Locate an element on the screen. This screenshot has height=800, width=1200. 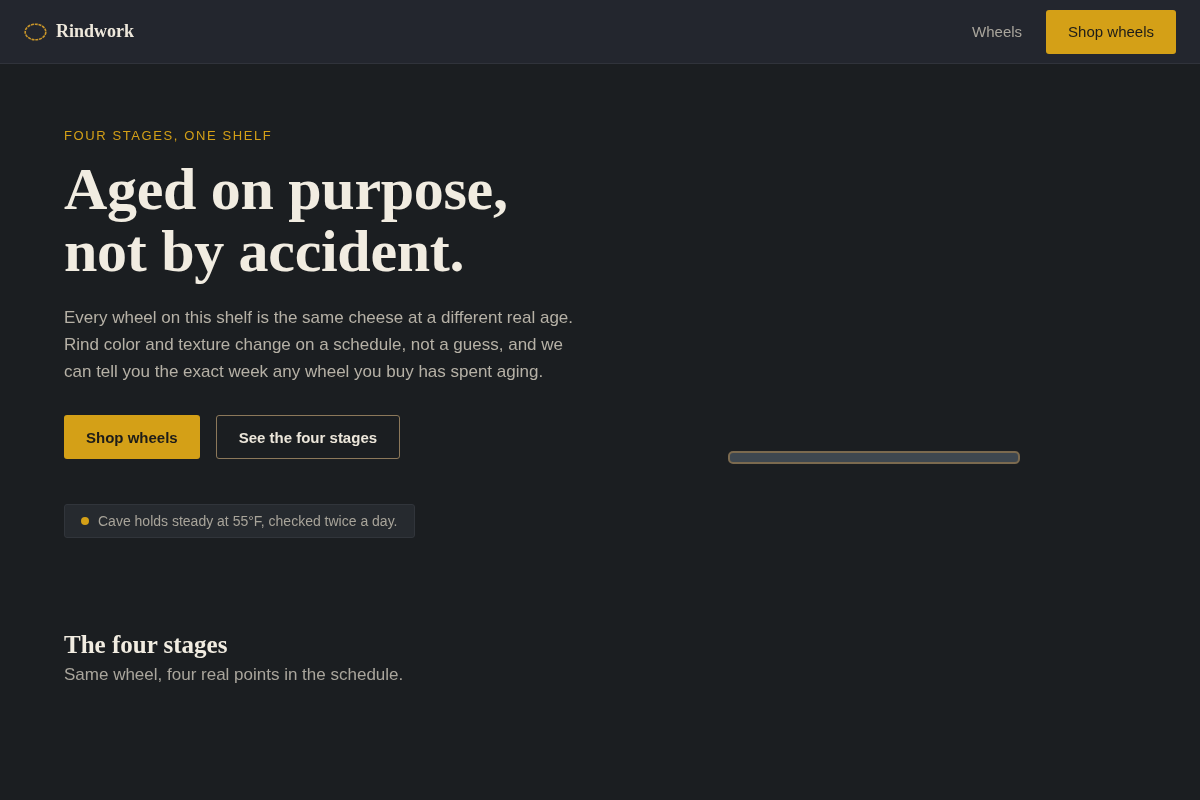
hero-description: Every wheel on this shelf is the same cheese at a different real age. Rind color and texture change on a schedule, not a guess, and we can tell you the exact week any wheel you buy has spent aging. is located at coordinates (319, 345).